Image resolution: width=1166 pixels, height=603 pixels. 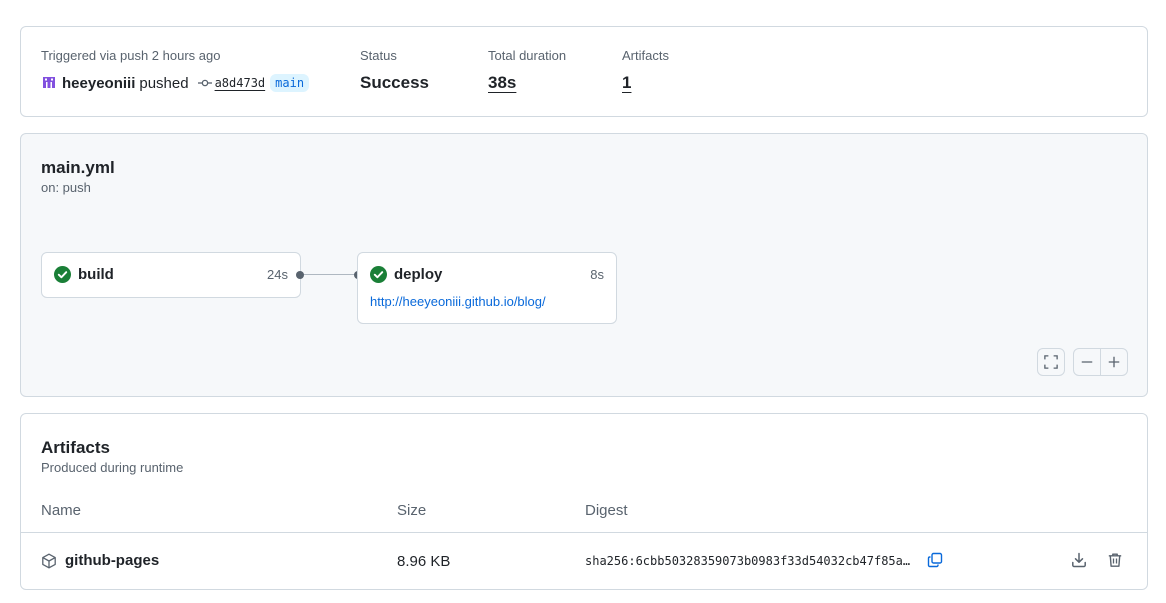 I want to click on artifact-name-cell: github-pages, so click(x=100, y=560).